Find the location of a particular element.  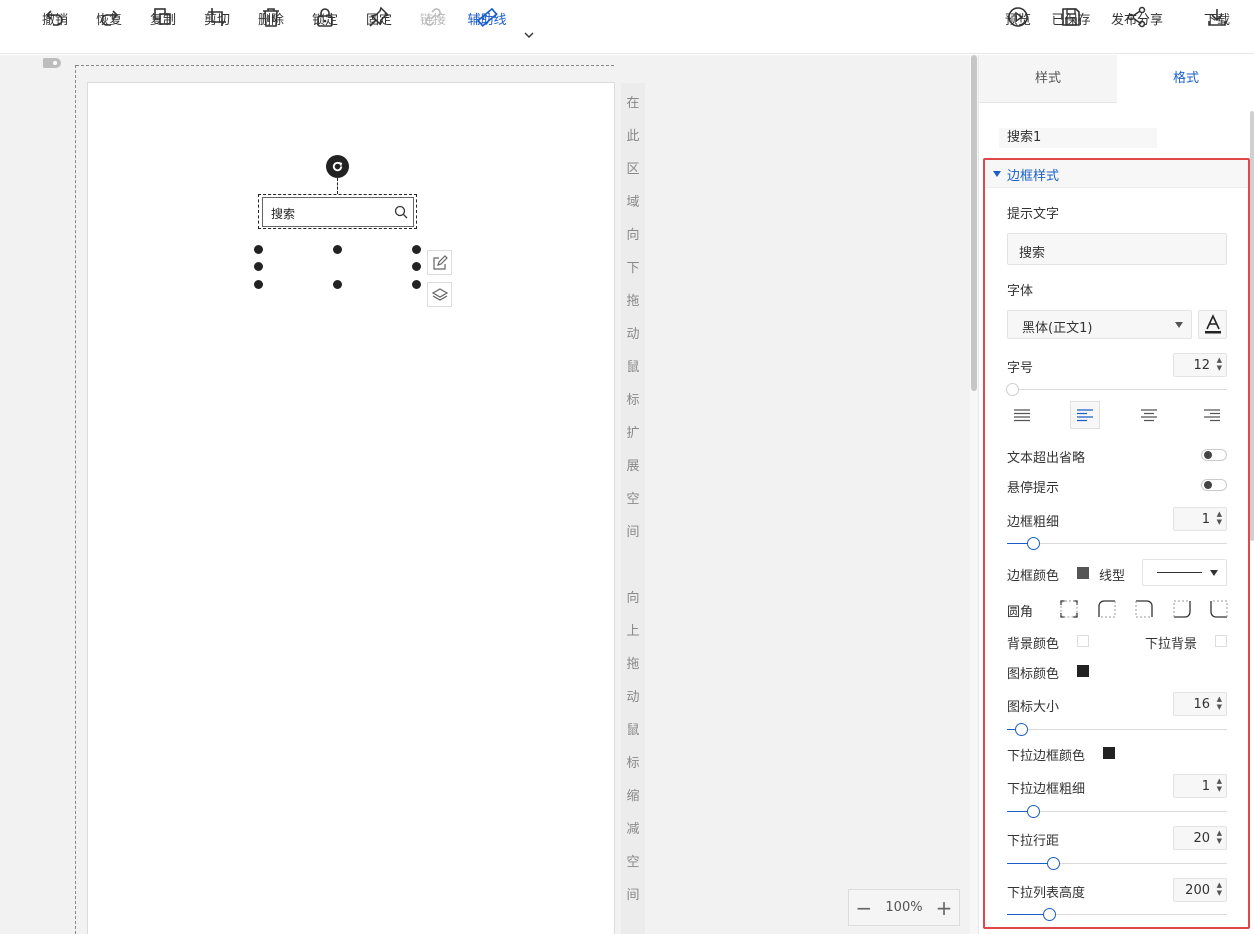

section-header: 边框样式 is located at coordinates (1116, 174).